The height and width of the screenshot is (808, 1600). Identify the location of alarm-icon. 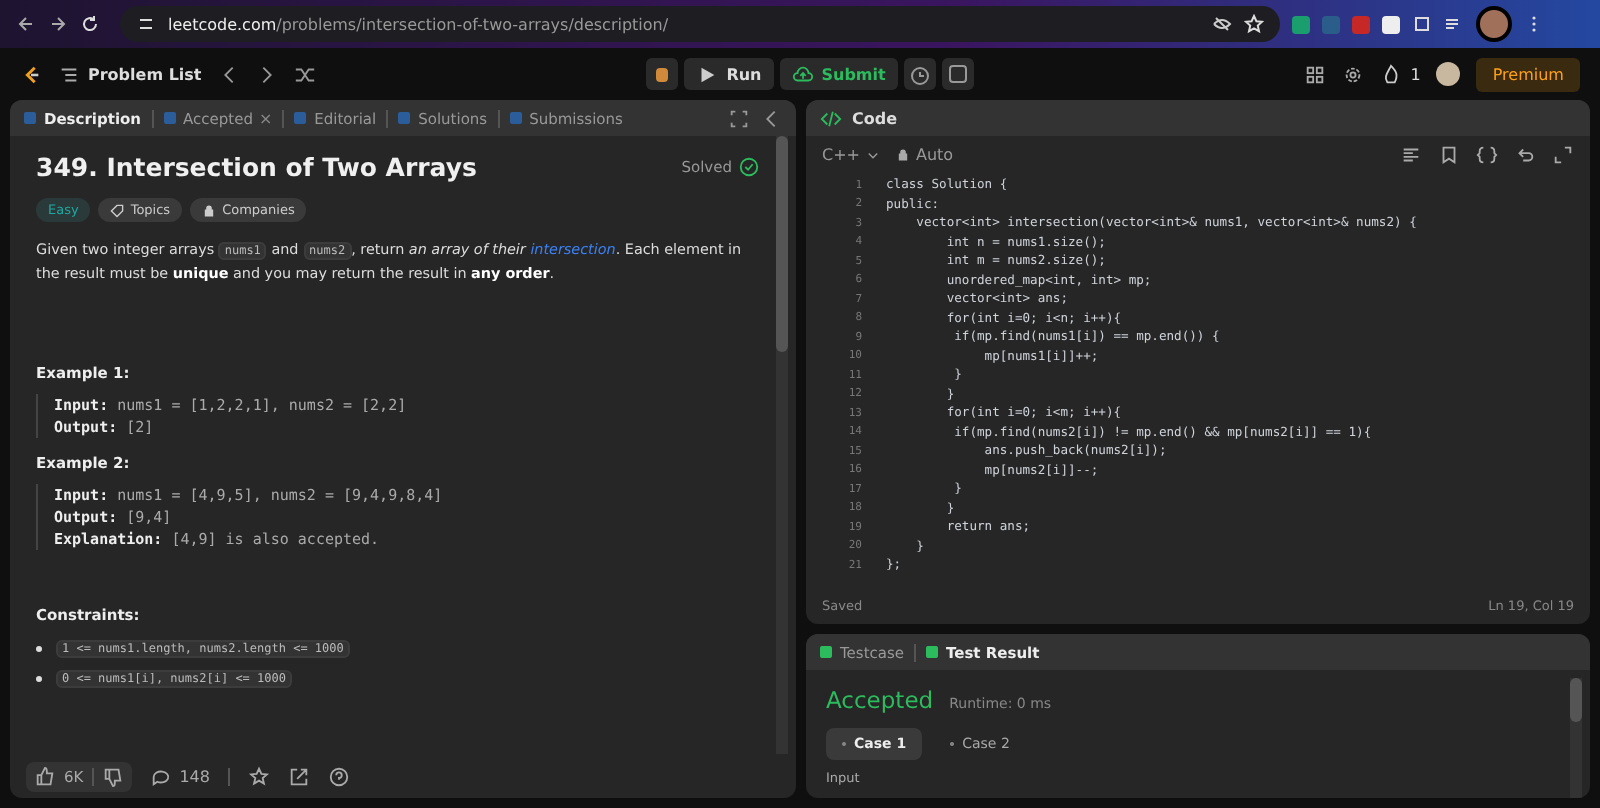
(919, 74).